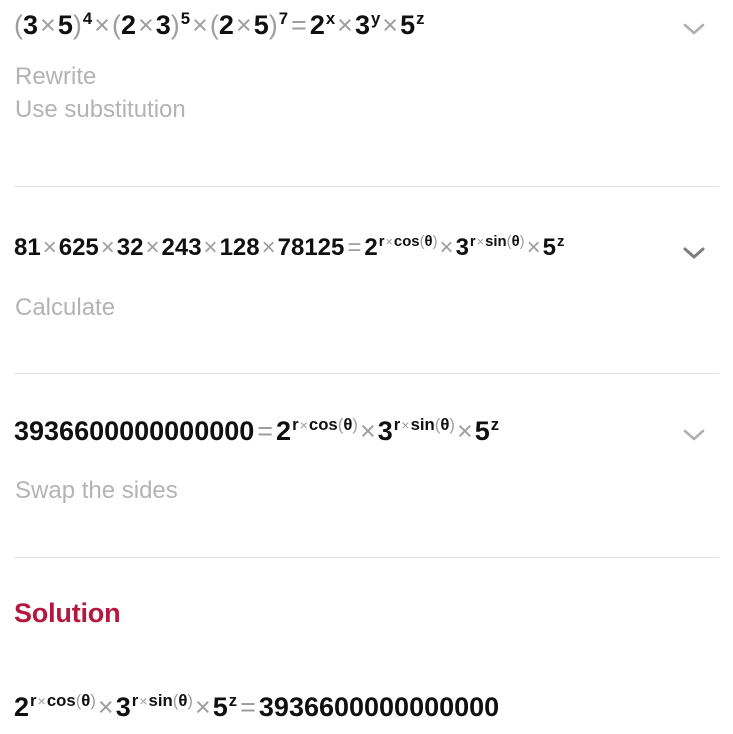 This screenshot has width=733, height=734. I want to click on step-2-hint-calculate: Calculate, so click(366, 307).